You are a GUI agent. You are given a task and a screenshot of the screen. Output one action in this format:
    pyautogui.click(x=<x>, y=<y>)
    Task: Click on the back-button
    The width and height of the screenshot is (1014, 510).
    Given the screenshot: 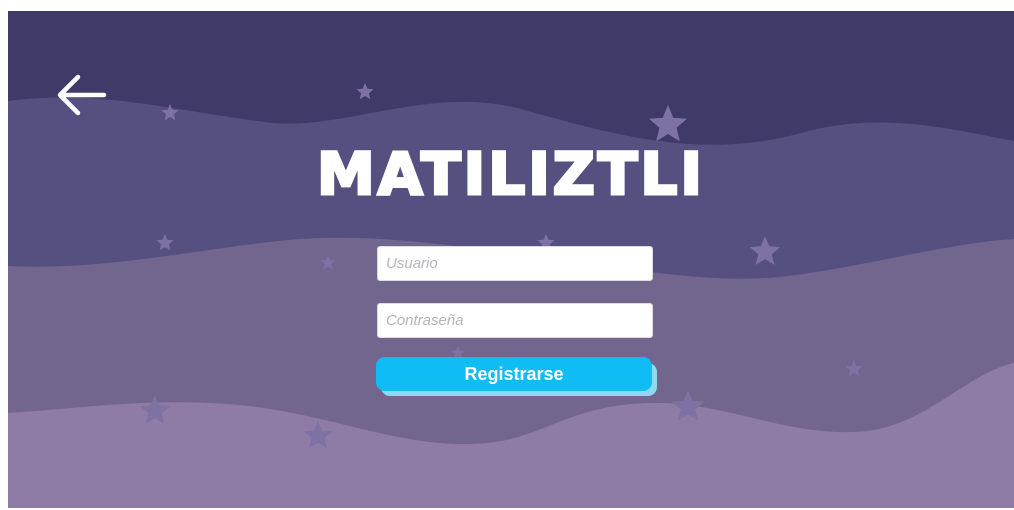 What is the action you would take?
    pyautogui.click(x=80, y=95)
    